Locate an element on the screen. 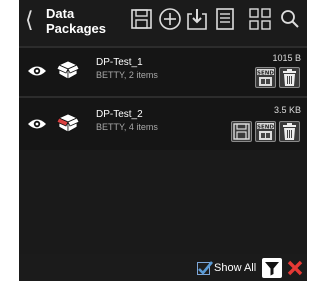  package-icon is located at coordinates (68, 70).